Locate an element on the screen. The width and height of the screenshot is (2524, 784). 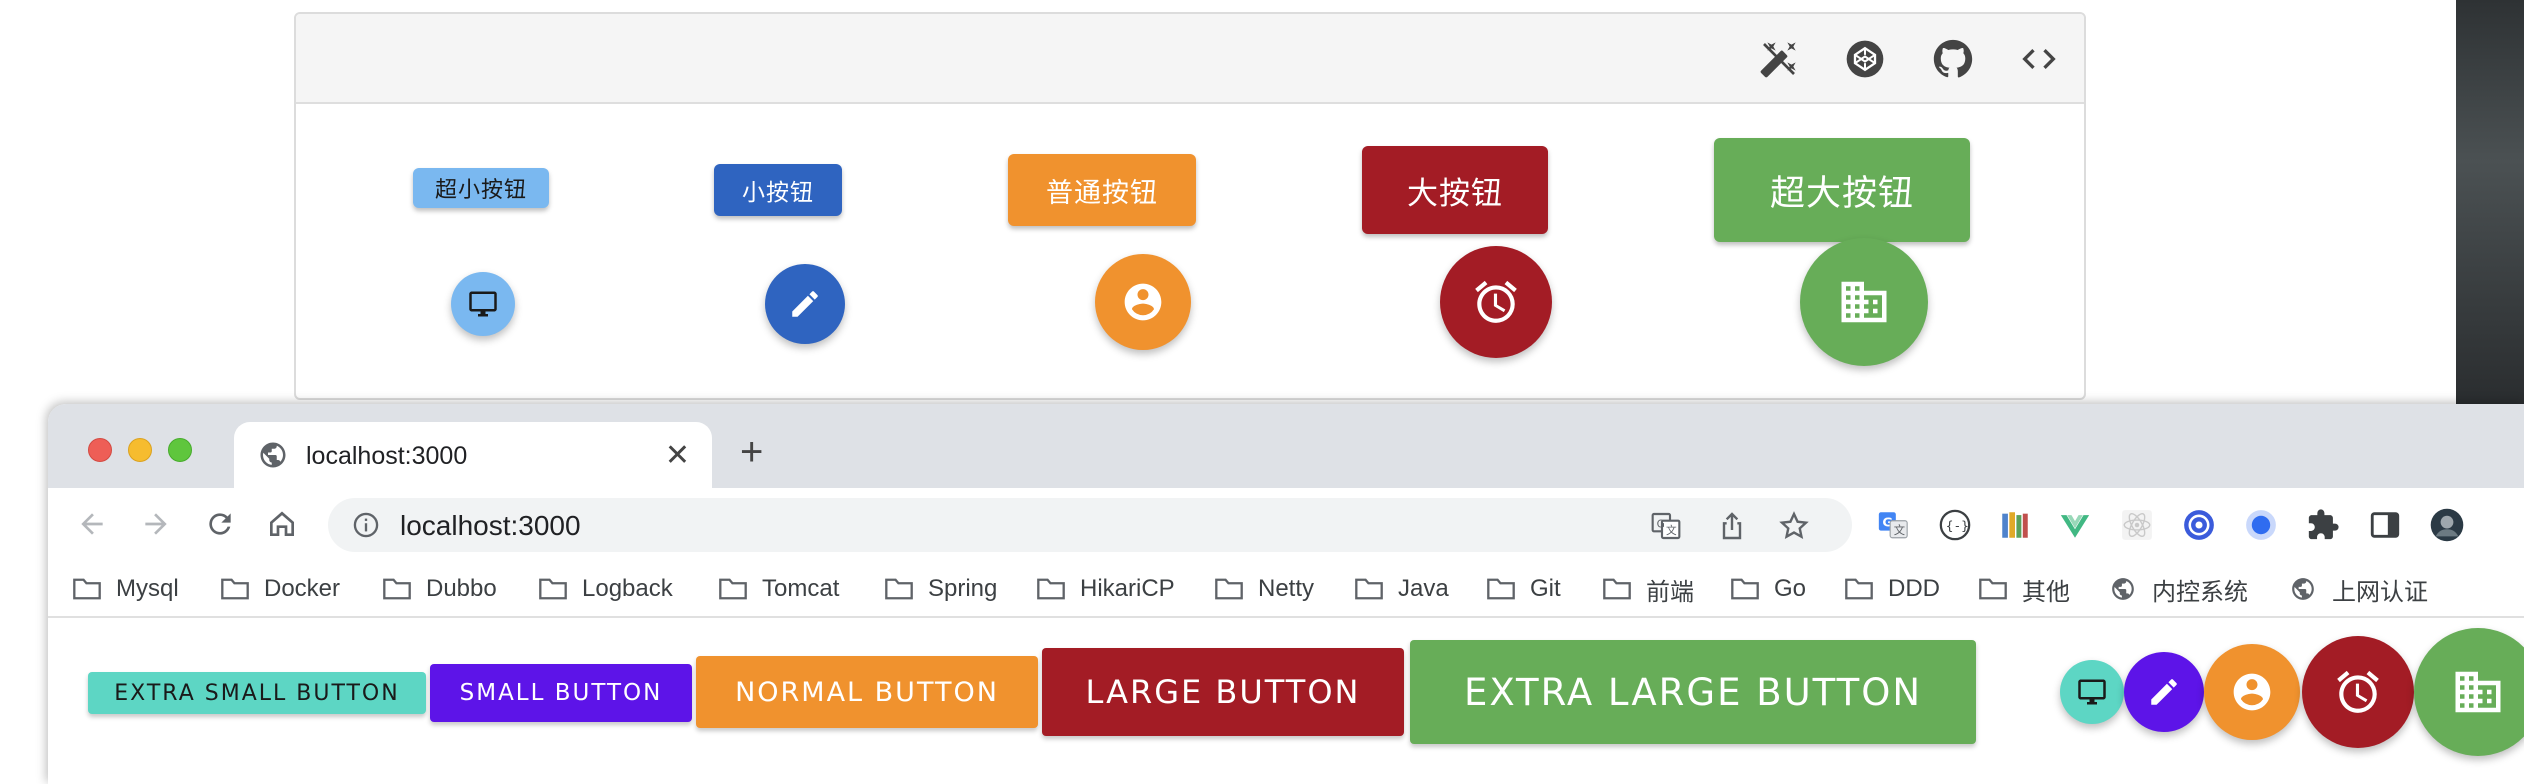
bookmark-frontend: 前端 is located at coordinates (1648, 590).